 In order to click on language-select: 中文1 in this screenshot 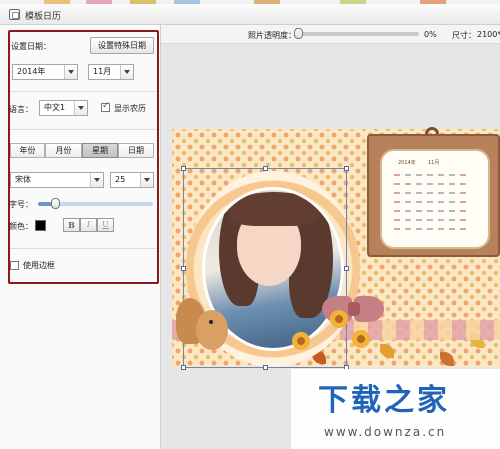, I will do `click(63, 108)`.